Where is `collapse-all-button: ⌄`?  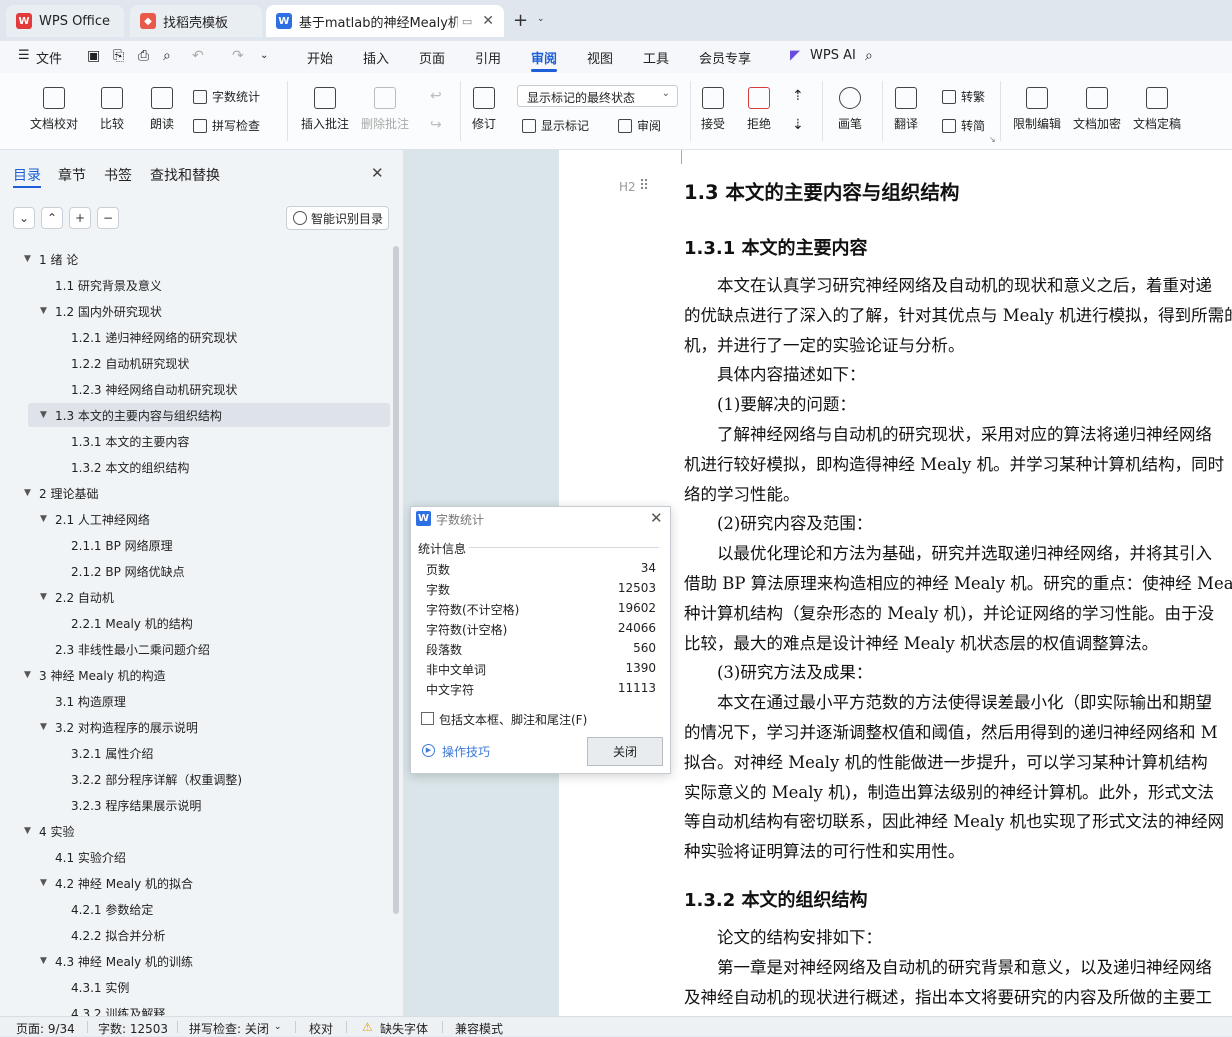
collapse-all-button: ⌄ is located at coordinates (24, 218).